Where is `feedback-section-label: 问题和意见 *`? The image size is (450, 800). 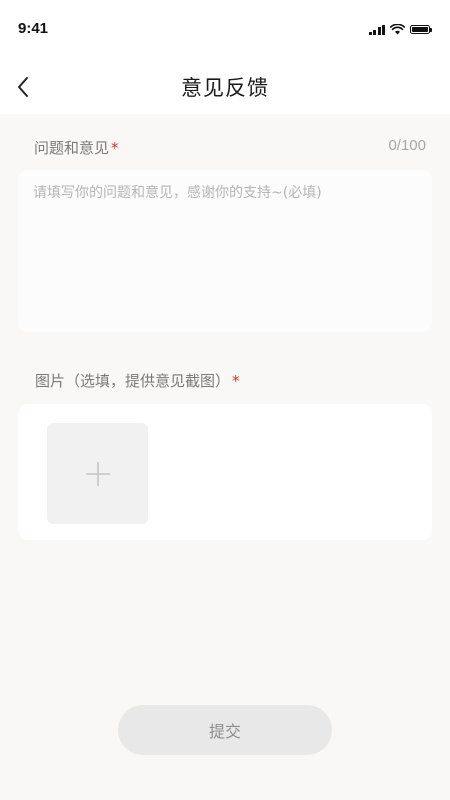
feedback-section-label: 问题和意见 * is located at coordinates (76, 147).